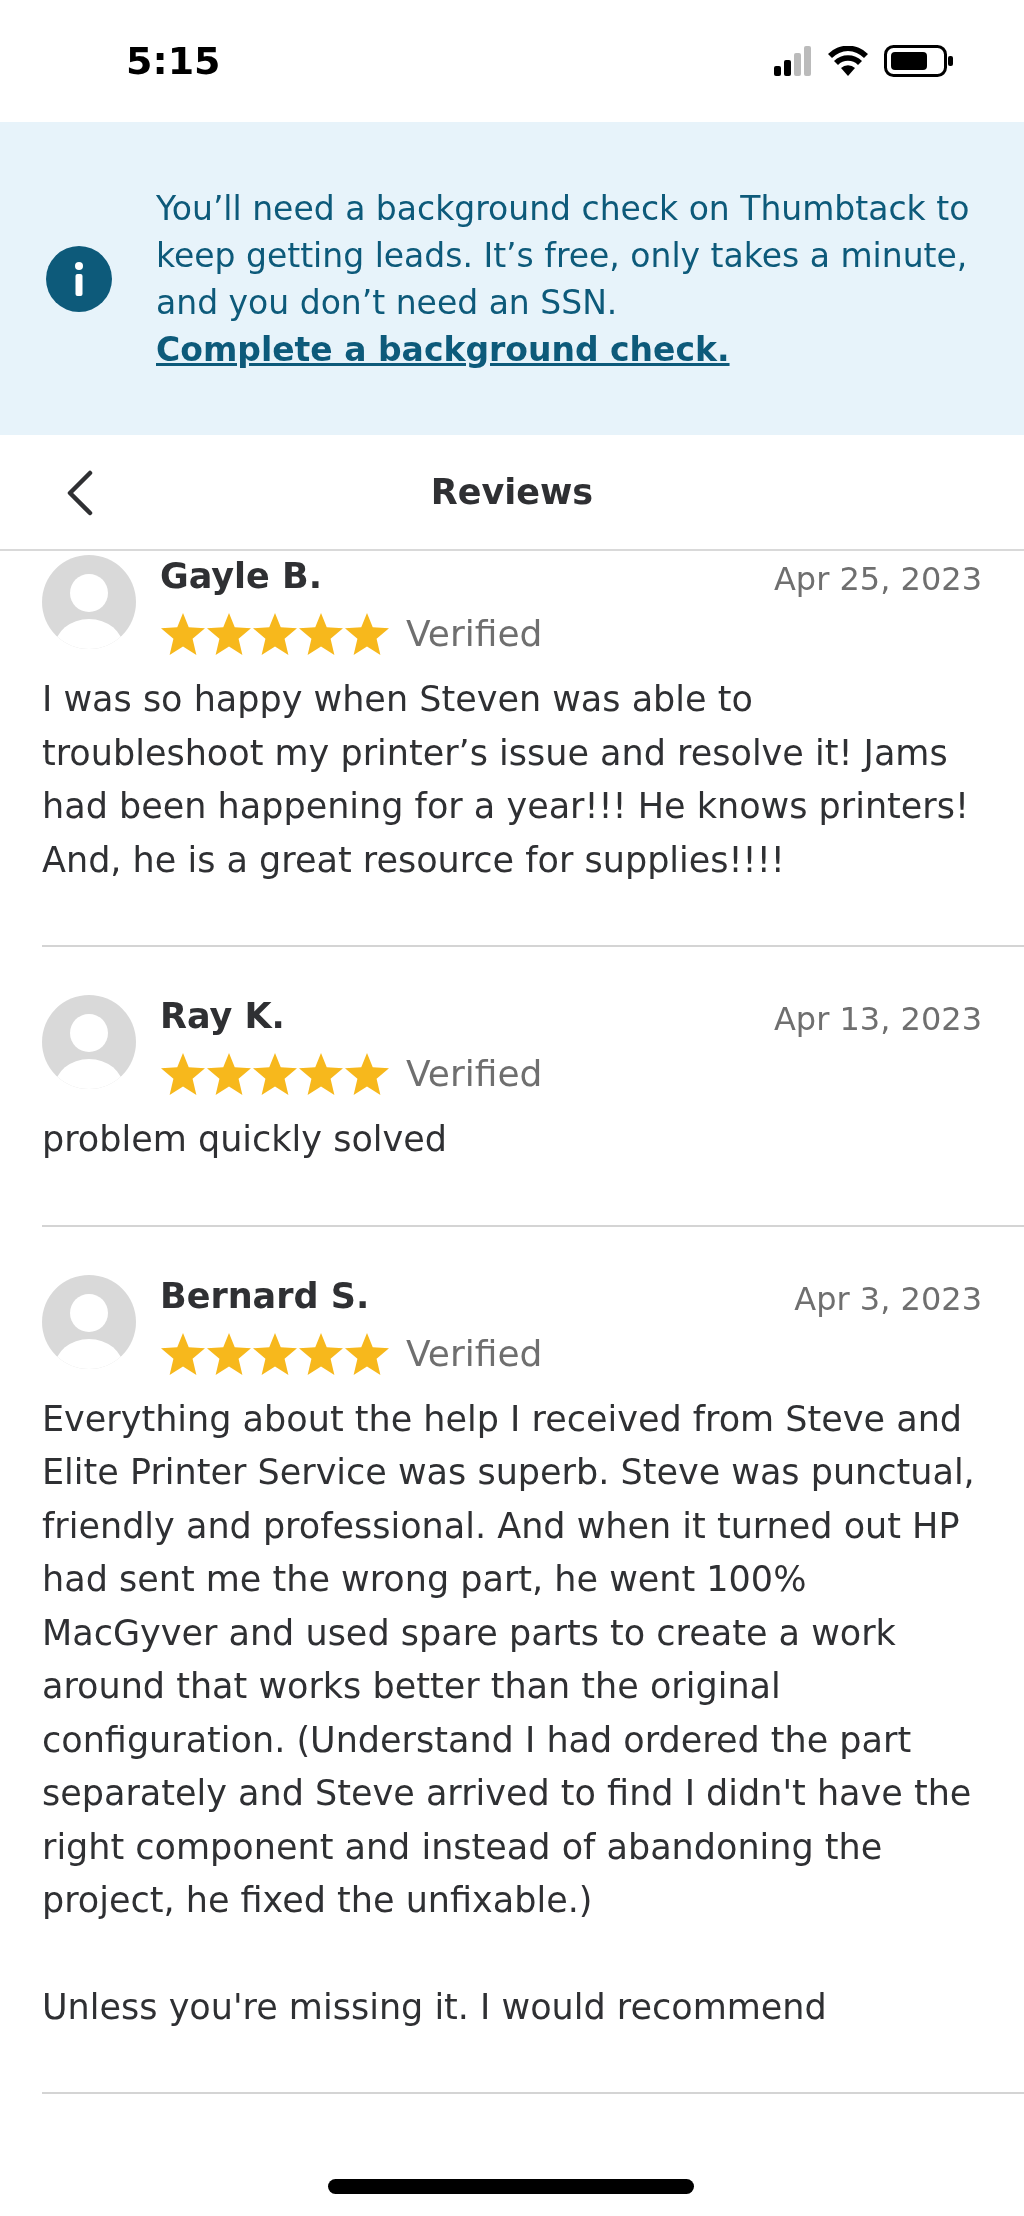  What do you see at coordinates (173, 61) in the screenshot?
I see `time-text: 5:15` at bounding box center [173, 61].